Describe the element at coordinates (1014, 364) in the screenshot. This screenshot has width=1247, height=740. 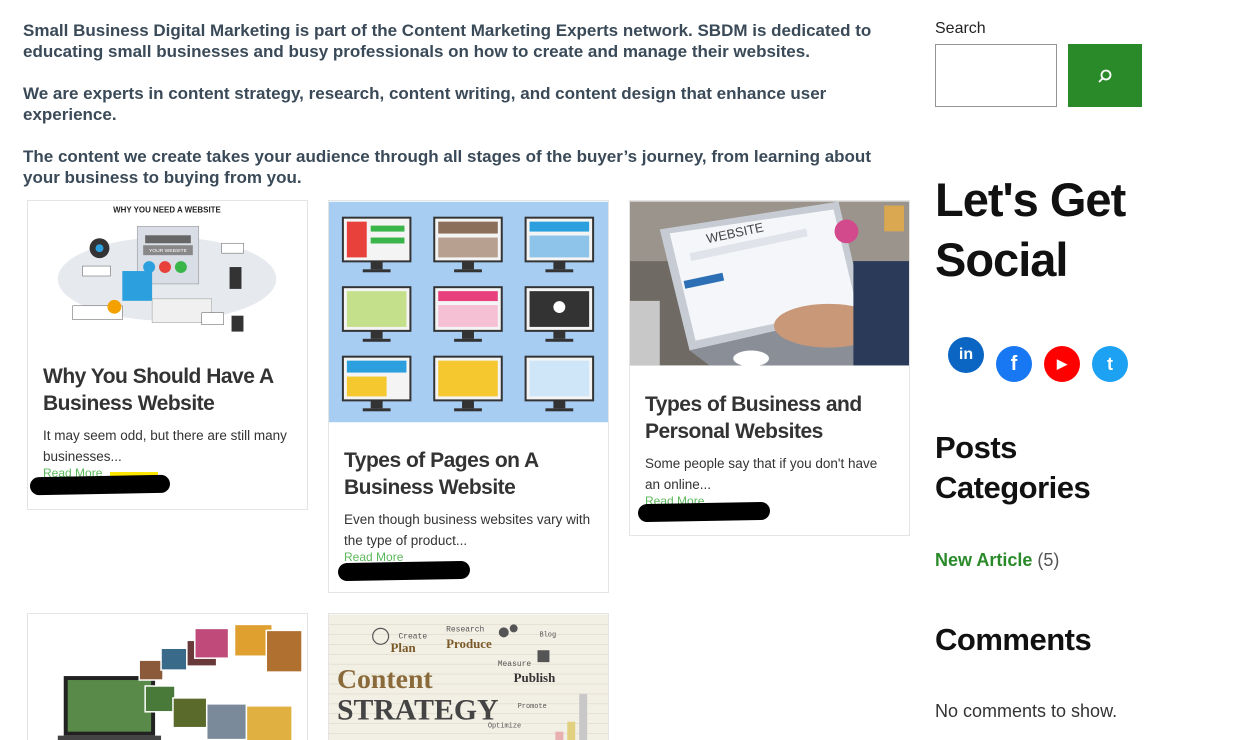
I see `facebook-icon: f` at that location.